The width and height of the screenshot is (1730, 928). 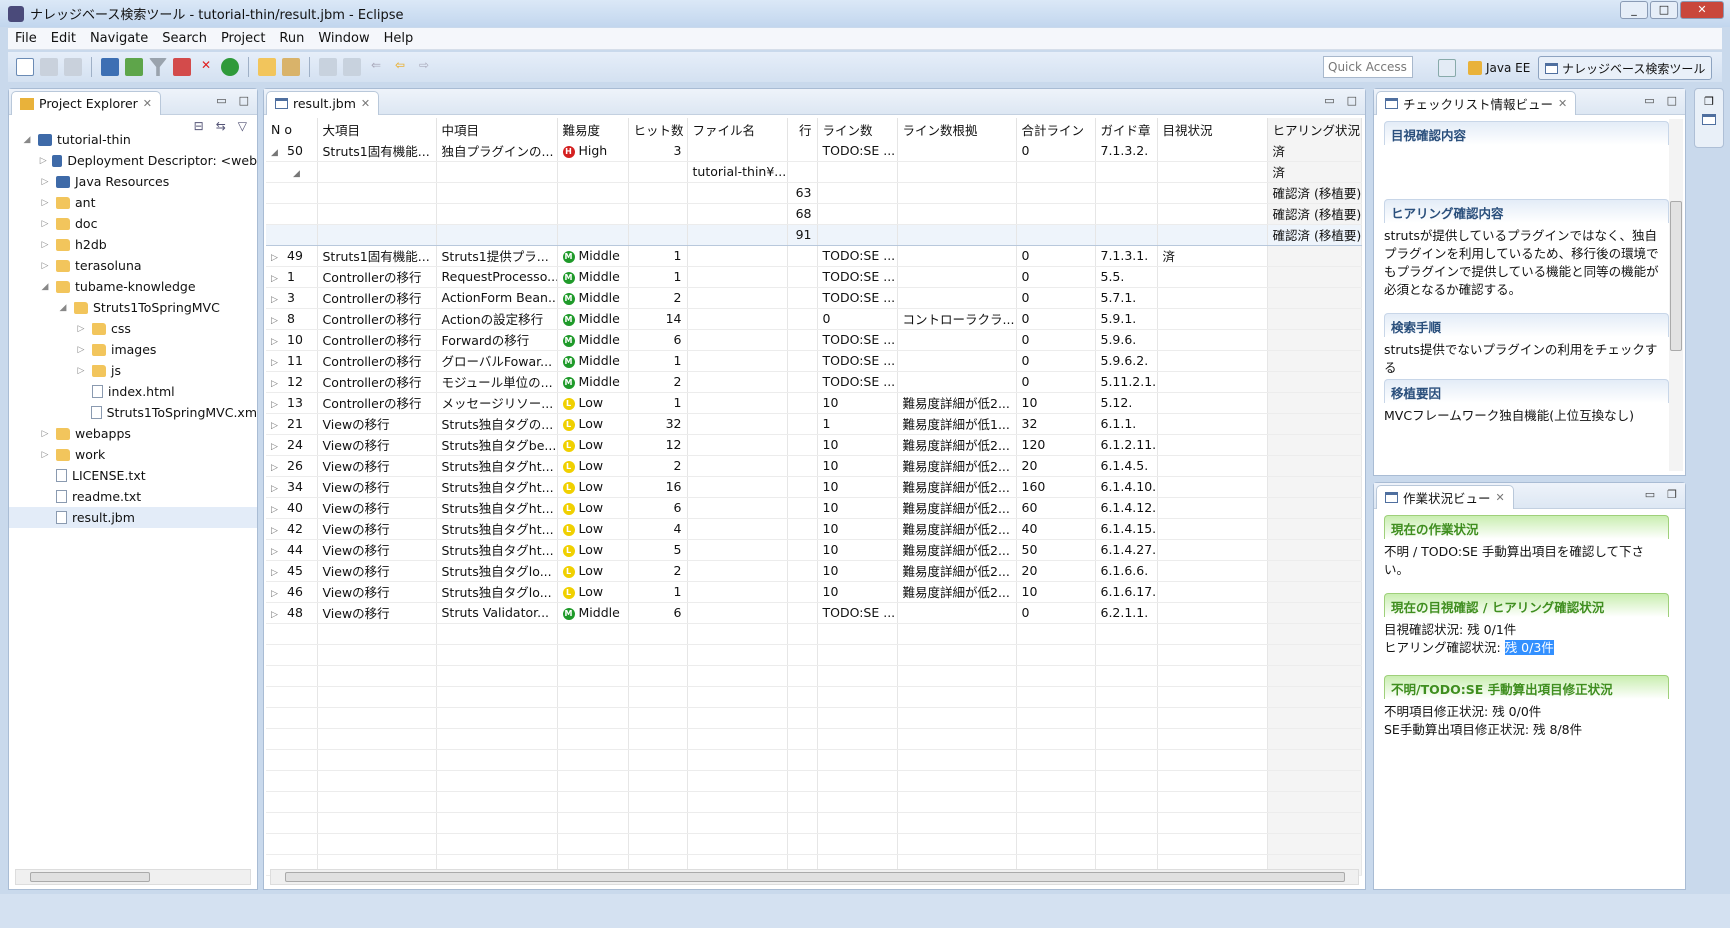 What do you see at coordinates (230, 67) in the screenshot?
I see `run-icon` at bounding box center [230, 67].